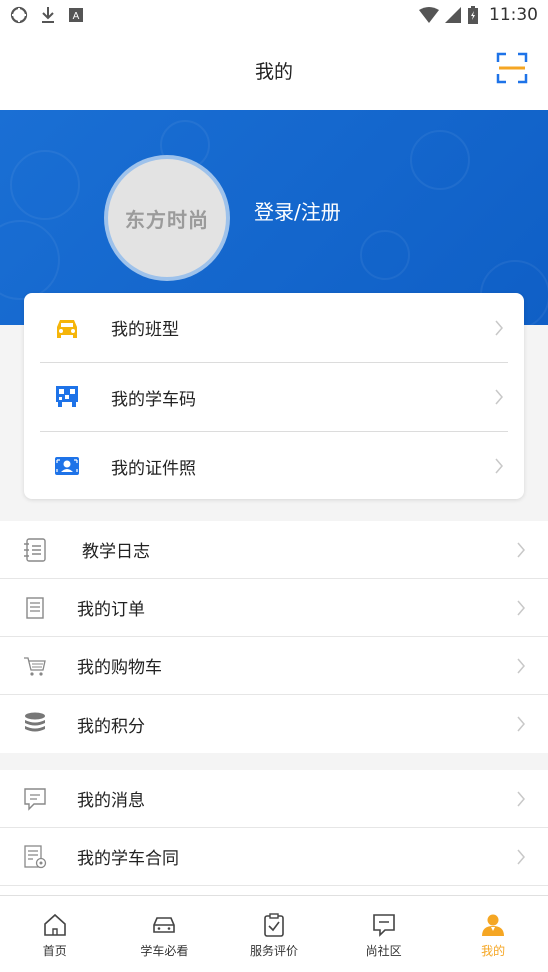  Describe the element at coordinates (67, 328) in the screenshot. I see `car-icon` at that location.